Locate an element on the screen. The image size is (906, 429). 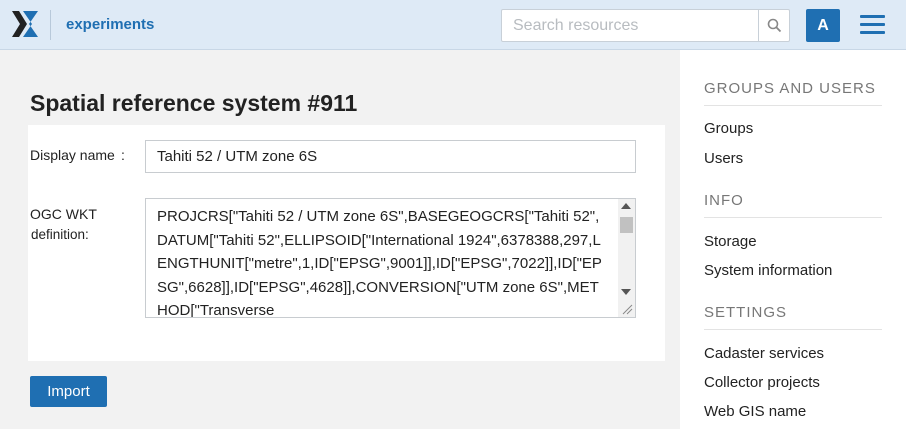
x-logo-icon is located at coordinates (25, 24).